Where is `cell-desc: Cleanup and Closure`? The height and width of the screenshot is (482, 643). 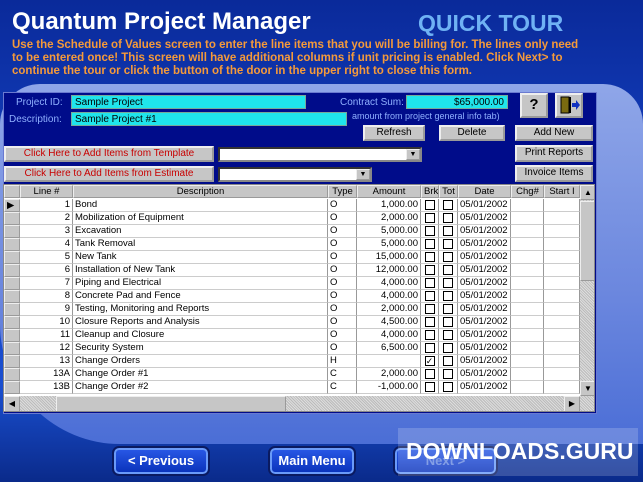 cell-desc: Cleanup and Closure is located at coordinates (200, 335).